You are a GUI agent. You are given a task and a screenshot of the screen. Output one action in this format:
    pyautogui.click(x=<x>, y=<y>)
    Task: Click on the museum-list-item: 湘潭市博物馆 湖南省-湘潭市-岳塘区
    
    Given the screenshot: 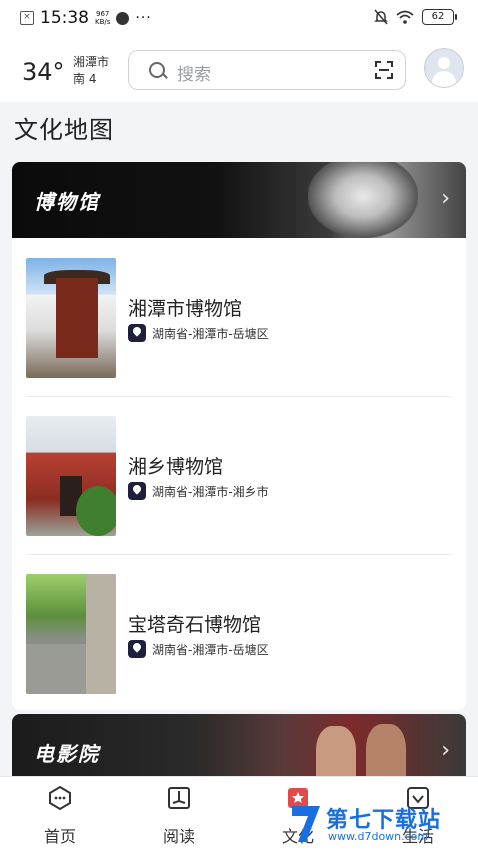 What is the action you would take?
    pyautogui.click(x=239, y=319)
    